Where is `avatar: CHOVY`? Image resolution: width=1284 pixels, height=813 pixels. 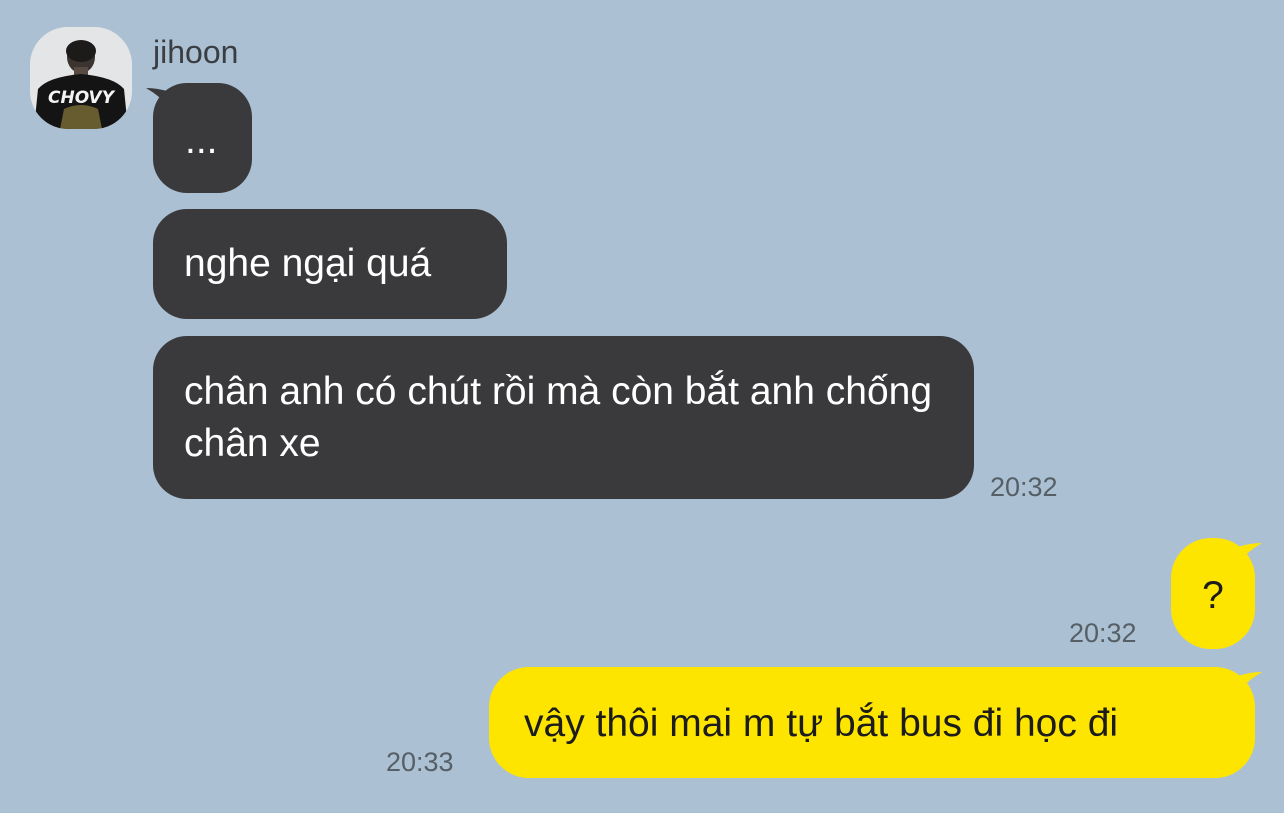
avatar: CHOVY is located at coordinates (81, 78).